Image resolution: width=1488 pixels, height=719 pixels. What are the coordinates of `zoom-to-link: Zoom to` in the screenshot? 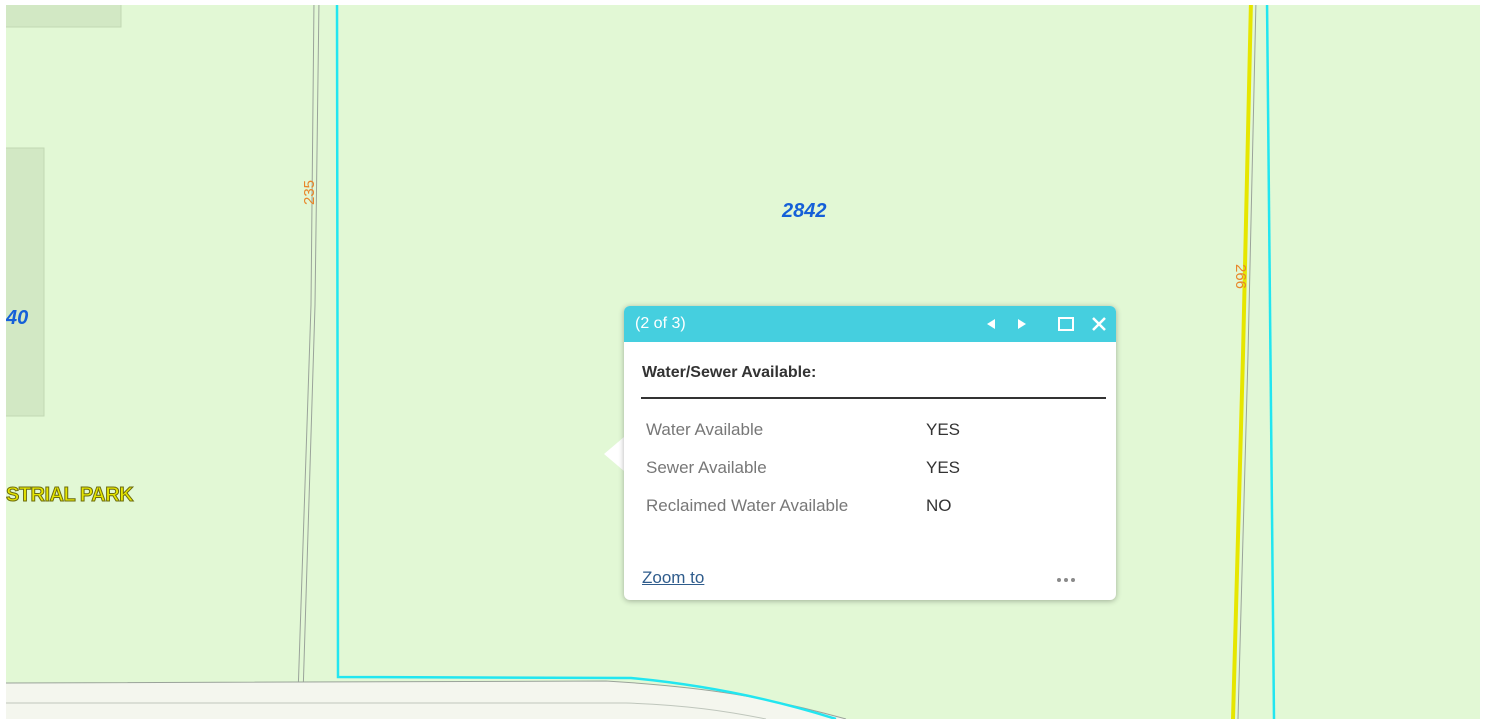 It's located at (673, 578).